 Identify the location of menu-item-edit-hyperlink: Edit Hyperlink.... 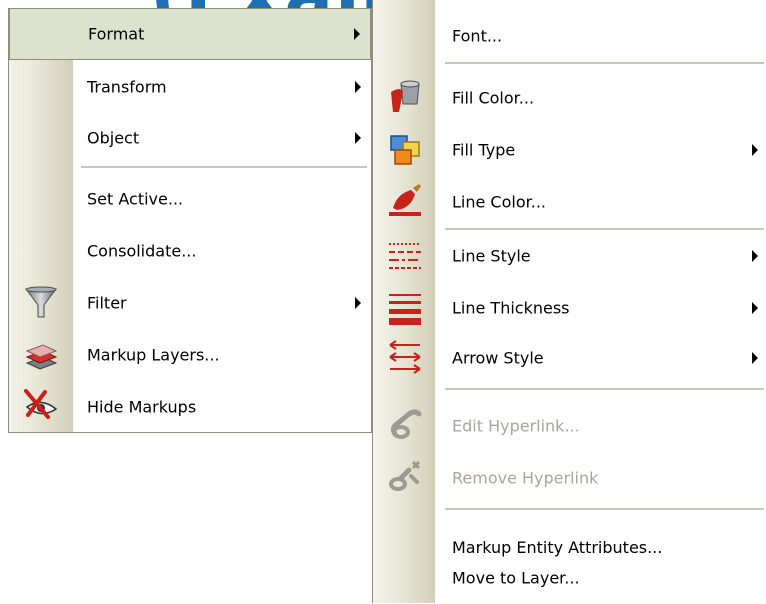
(569, 426).